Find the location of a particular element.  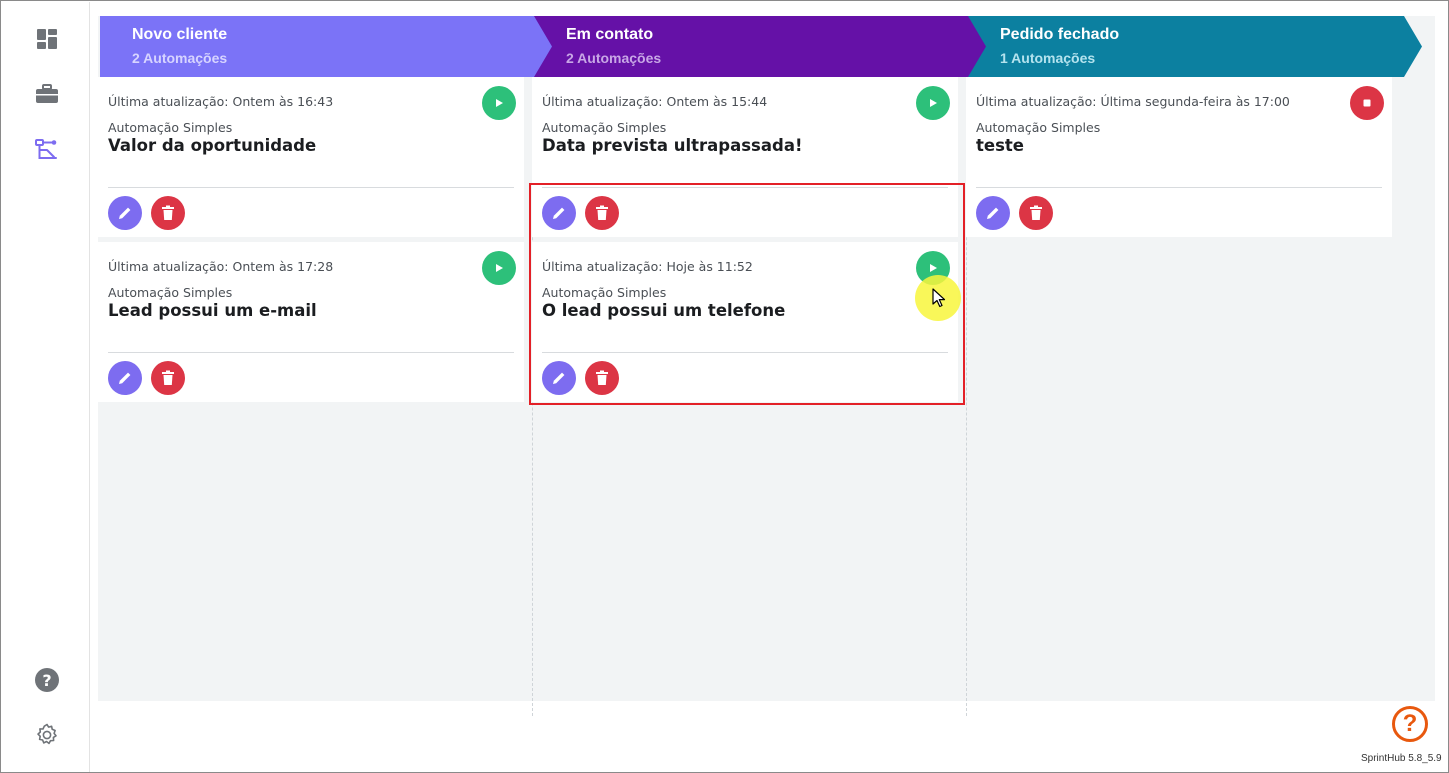

stage-title: Novo cliente is located at coordinates (180, 34).